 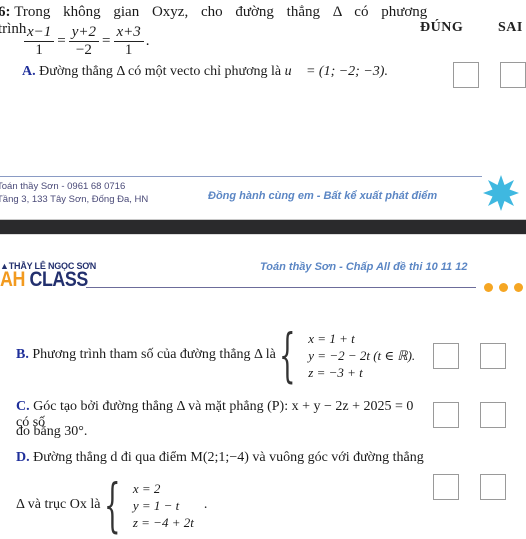 What do you see at coordinates (128, 41) in the screenshot?
I see `fraction-z: x+3 1` at bounding box center [128, 41].